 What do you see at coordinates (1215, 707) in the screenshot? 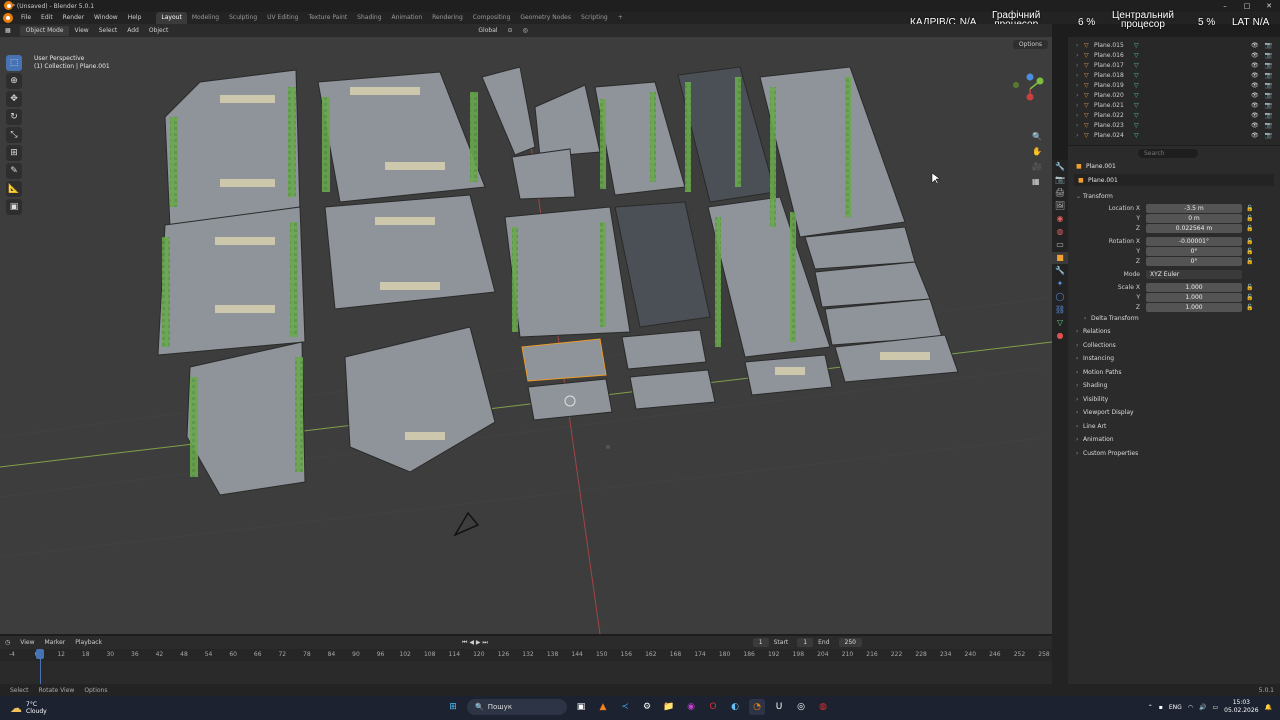
I see `battery-icon: ▭` at bounding box center [1215, 707].